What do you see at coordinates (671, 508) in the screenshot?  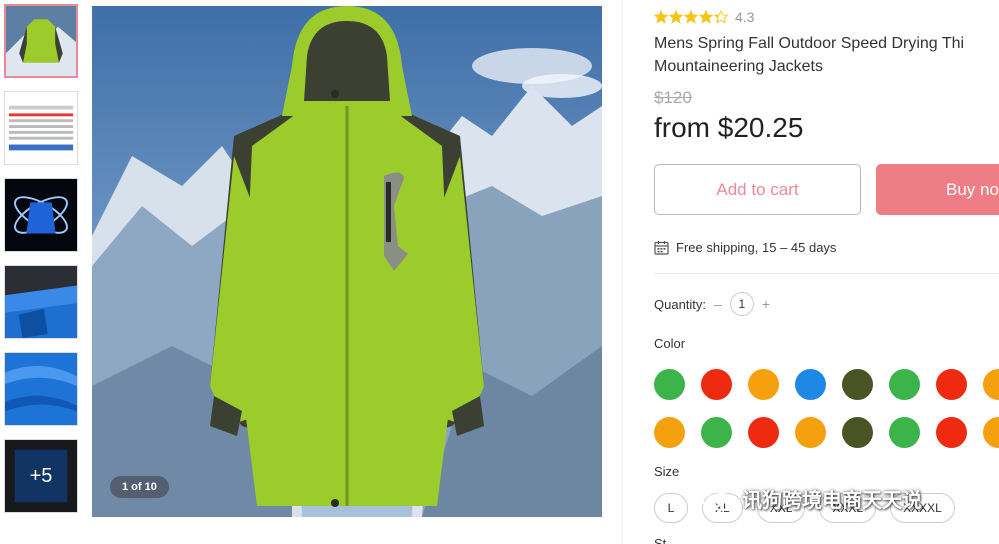 I see `size-option-l: L` at bounding box center [671, 508].